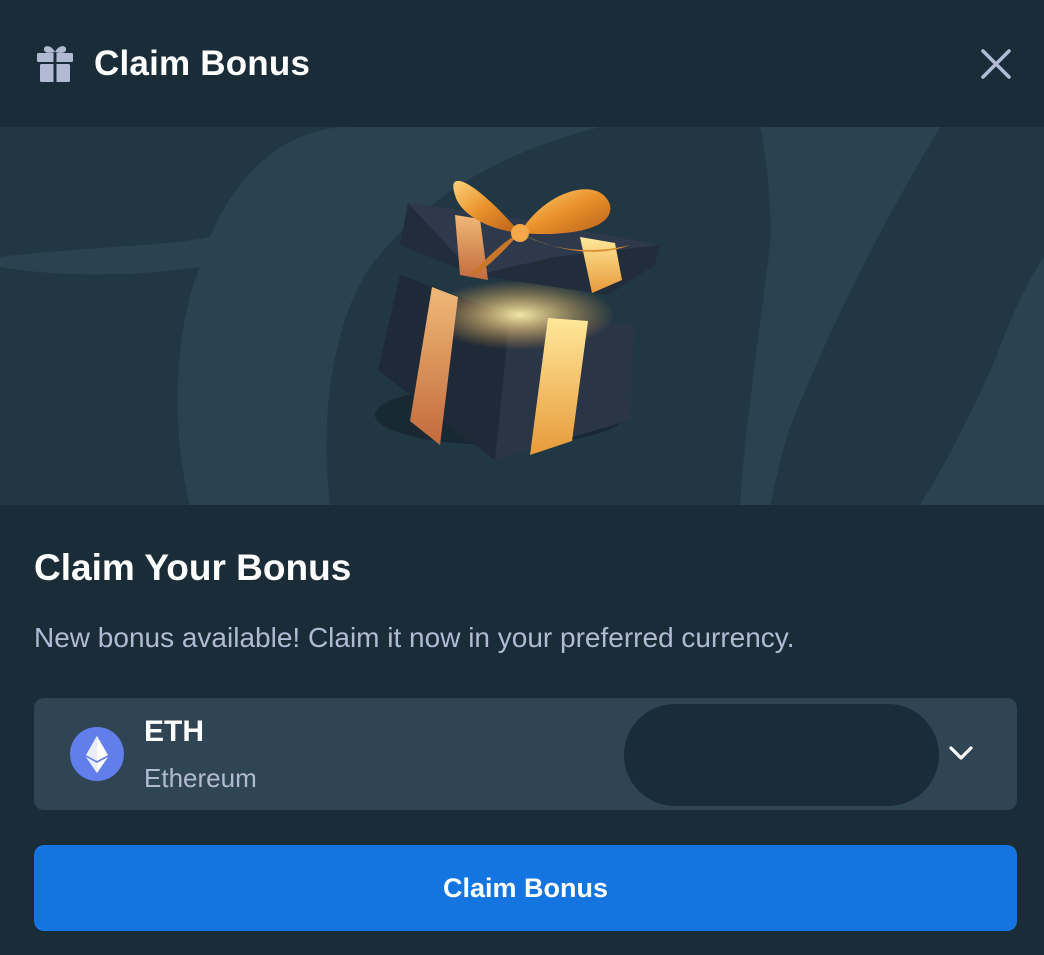  What do you see at coordinates (522, 63) in the screenshot?
I see `modal-header: Claim Bonus` at bounding box center [522, 63].